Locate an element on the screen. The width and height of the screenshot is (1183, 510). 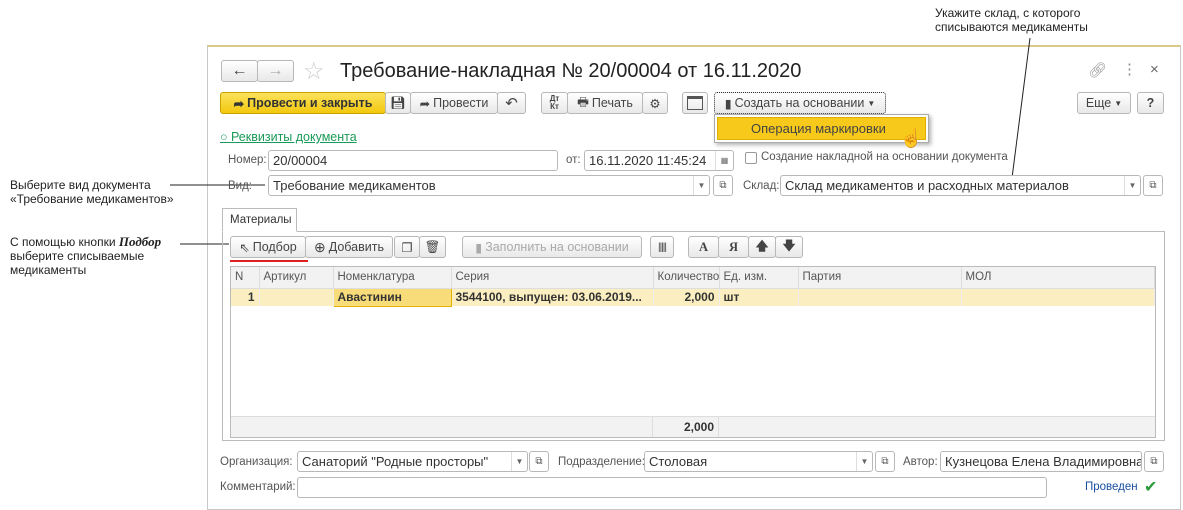
organization-select: Санаторий "Родные просторы" ▼ is located at coordinates (412, 461).